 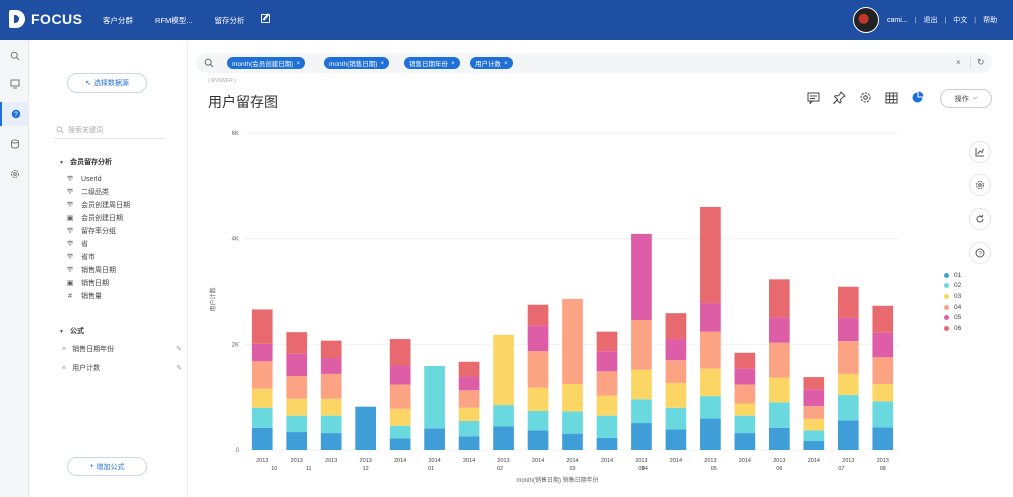 I want to click on board-icon, so click(x=14, y=84).